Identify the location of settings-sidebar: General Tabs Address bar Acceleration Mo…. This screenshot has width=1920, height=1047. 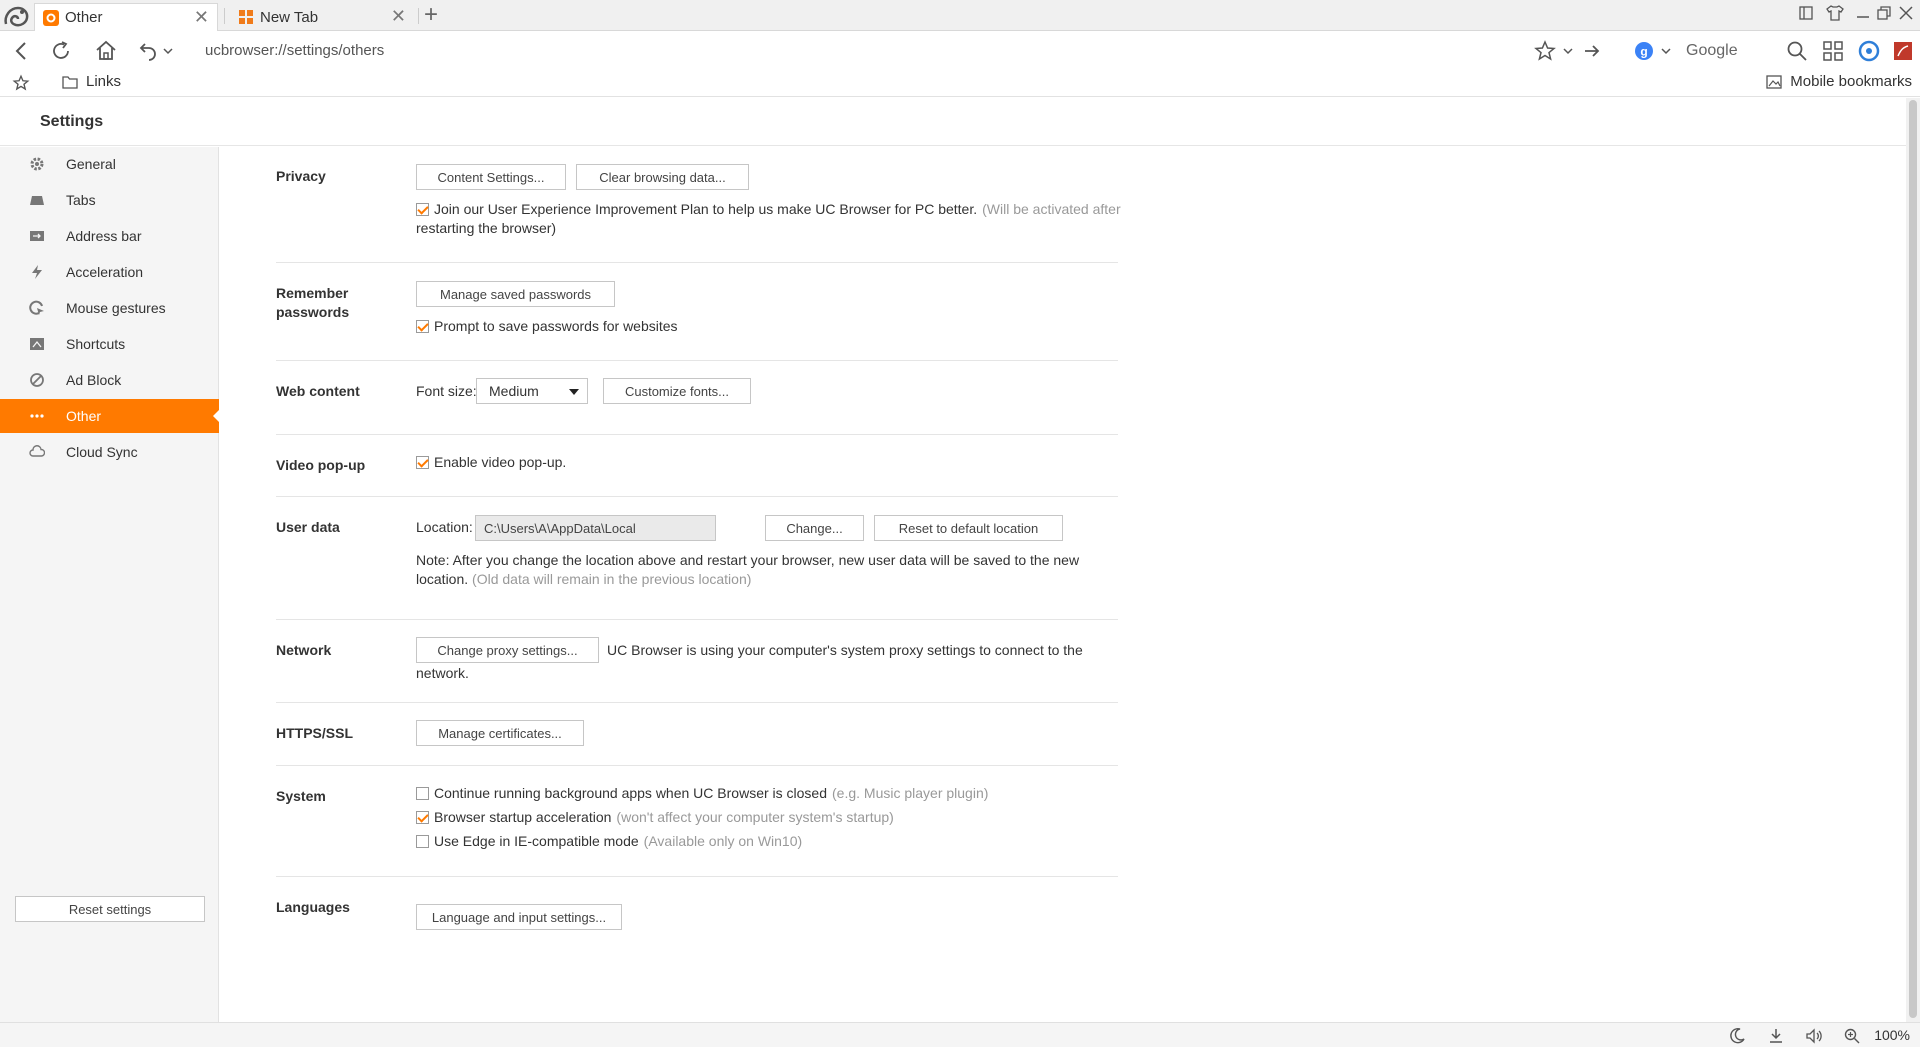
(110, 584).